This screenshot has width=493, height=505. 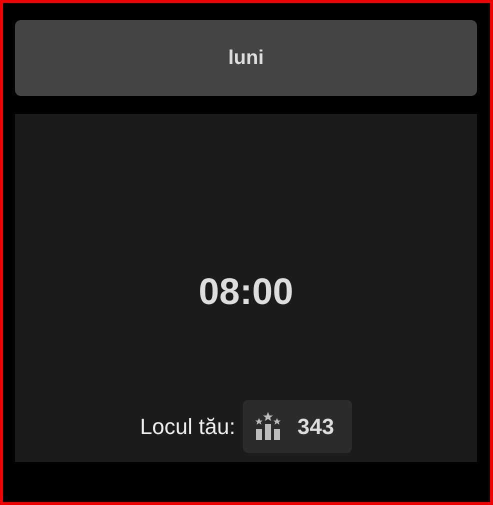 What do you see at coordinates (246, 292) in the screenshot?
I see `time-text: 08:00` at bounding box center [246, 292].